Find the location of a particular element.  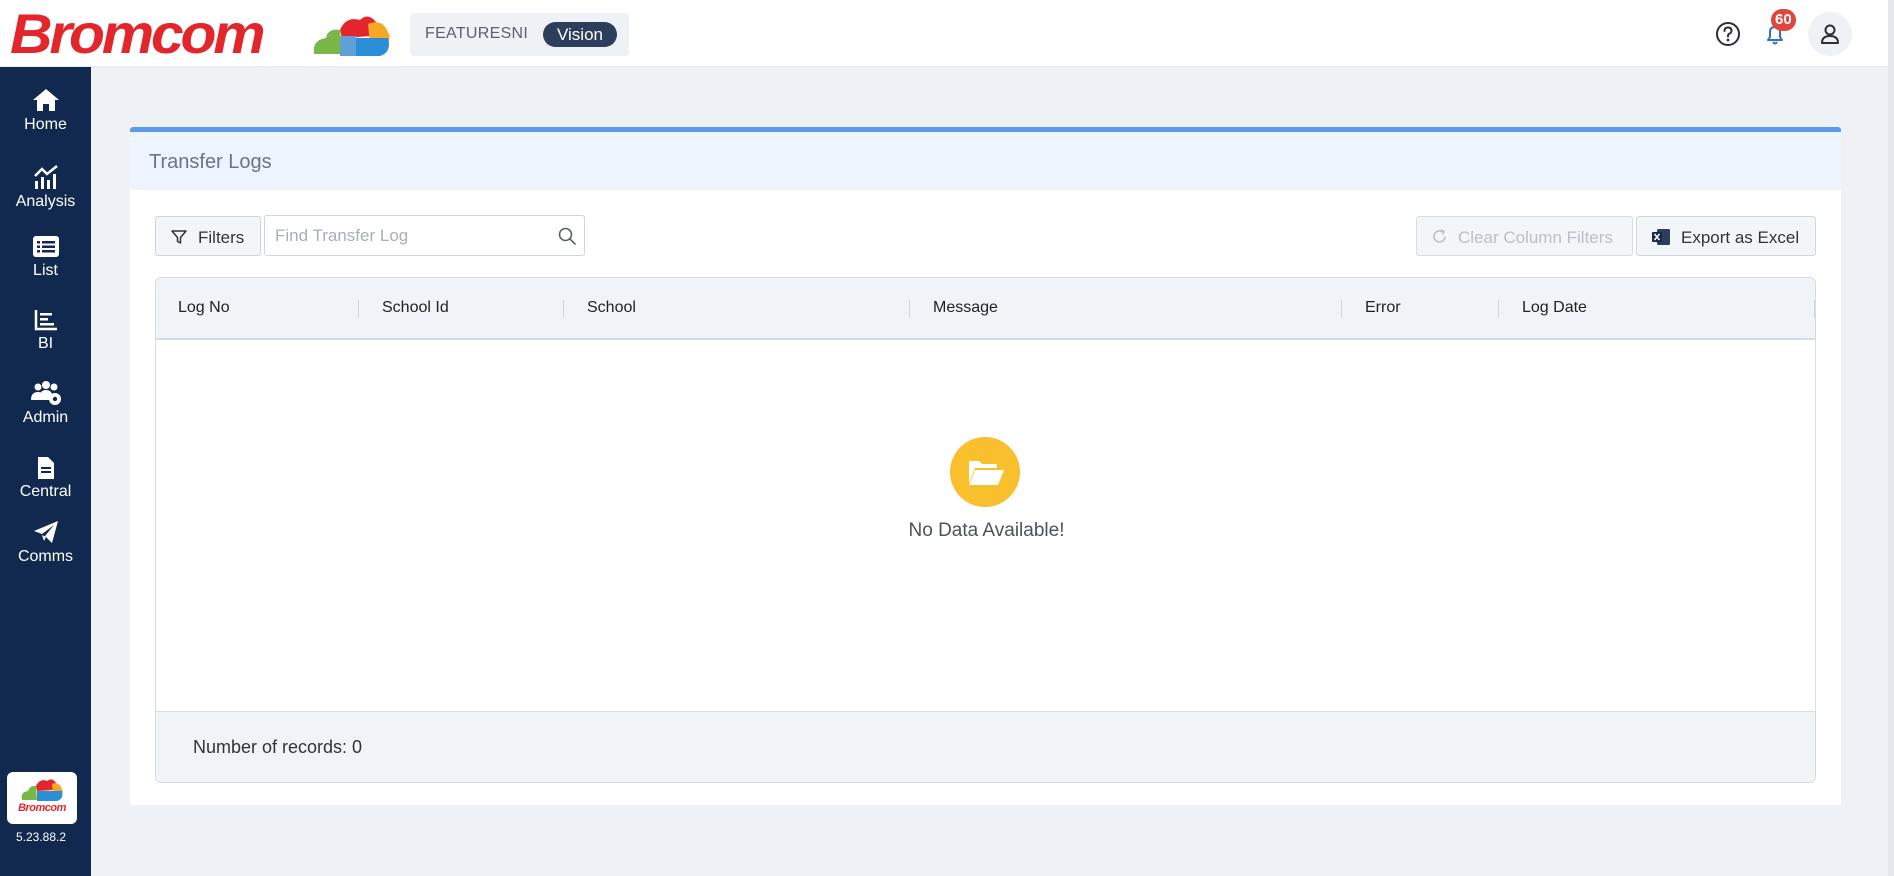

sidebar-item-label: Admin is located at coordinates (45, 417).